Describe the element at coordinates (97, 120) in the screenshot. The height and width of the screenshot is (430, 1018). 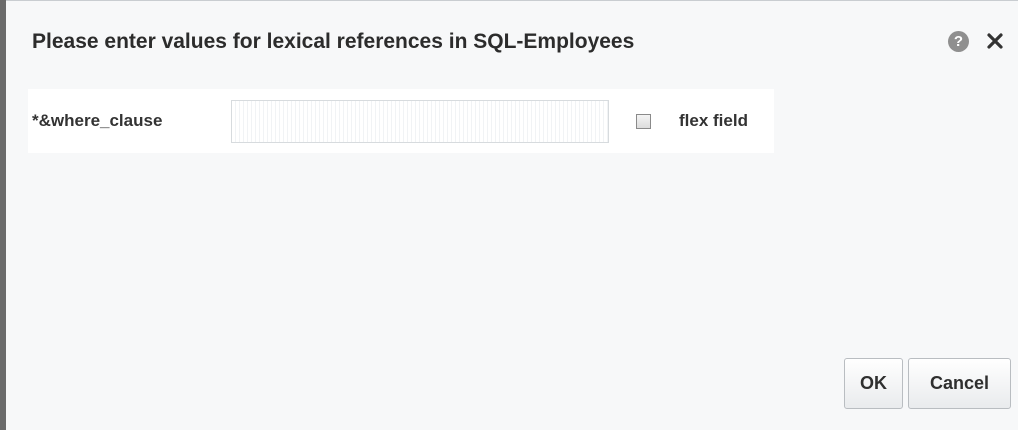
I see `where-clause-label: *&where_clause` at that location.